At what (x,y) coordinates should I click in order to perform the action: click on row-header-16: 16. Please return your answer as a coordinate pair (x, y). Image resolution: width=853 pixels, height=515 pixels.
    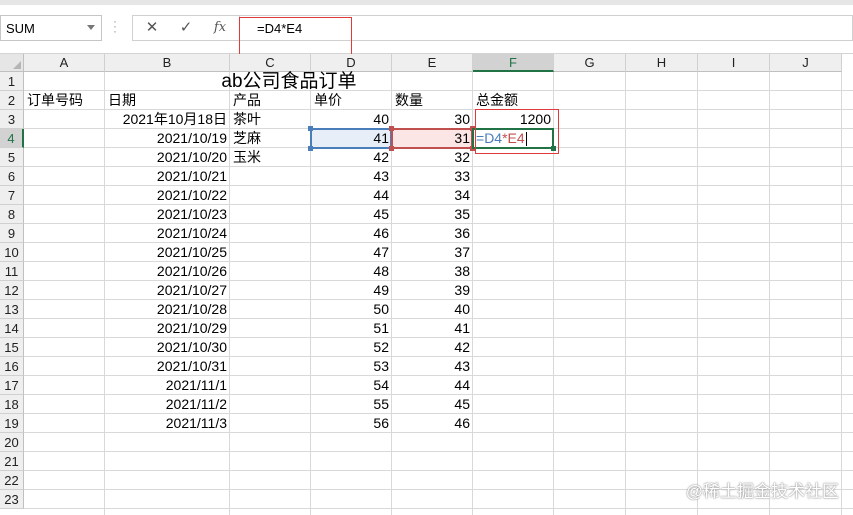
    Looking at the image, I should click on (12, 366).